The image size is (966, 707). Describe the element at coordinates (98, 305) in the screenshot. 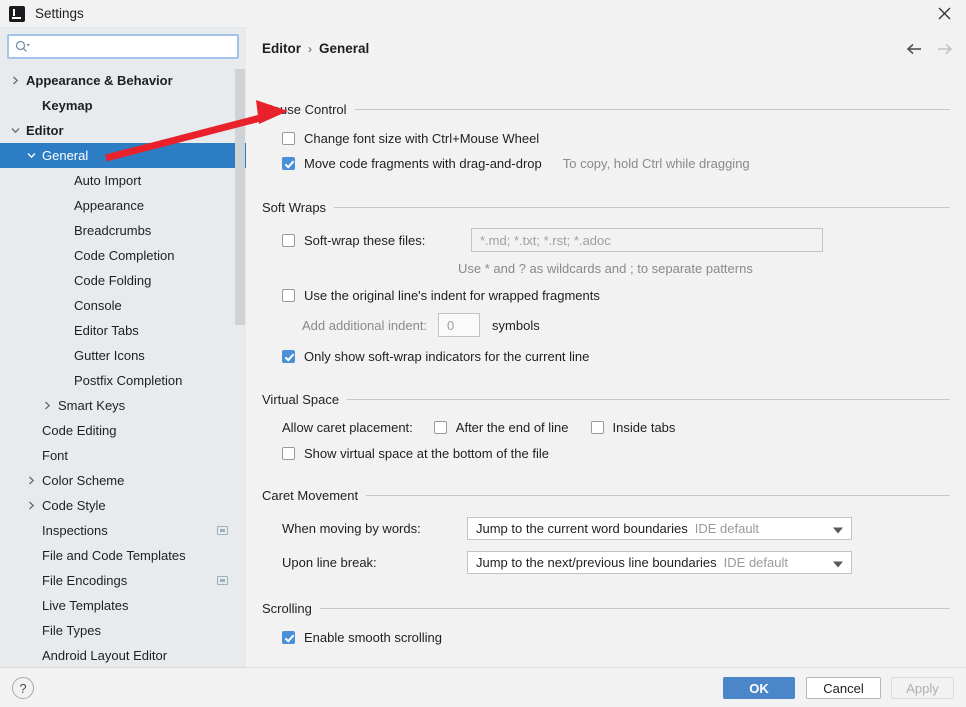

I see `sidebar-item-label: Console` at that location.